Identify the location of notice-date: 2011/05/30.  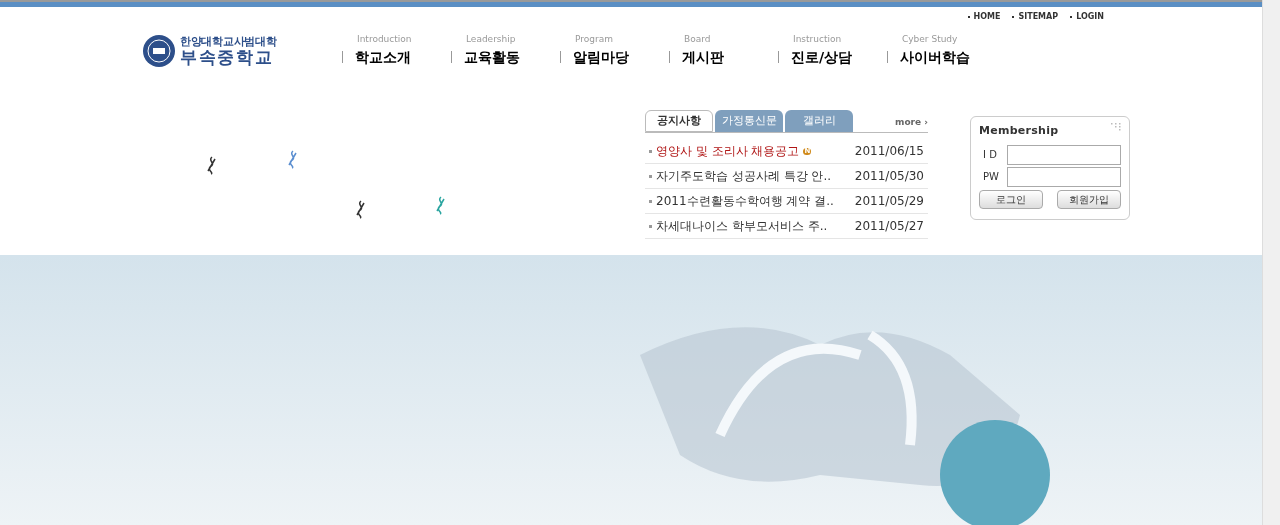
(889, 176).